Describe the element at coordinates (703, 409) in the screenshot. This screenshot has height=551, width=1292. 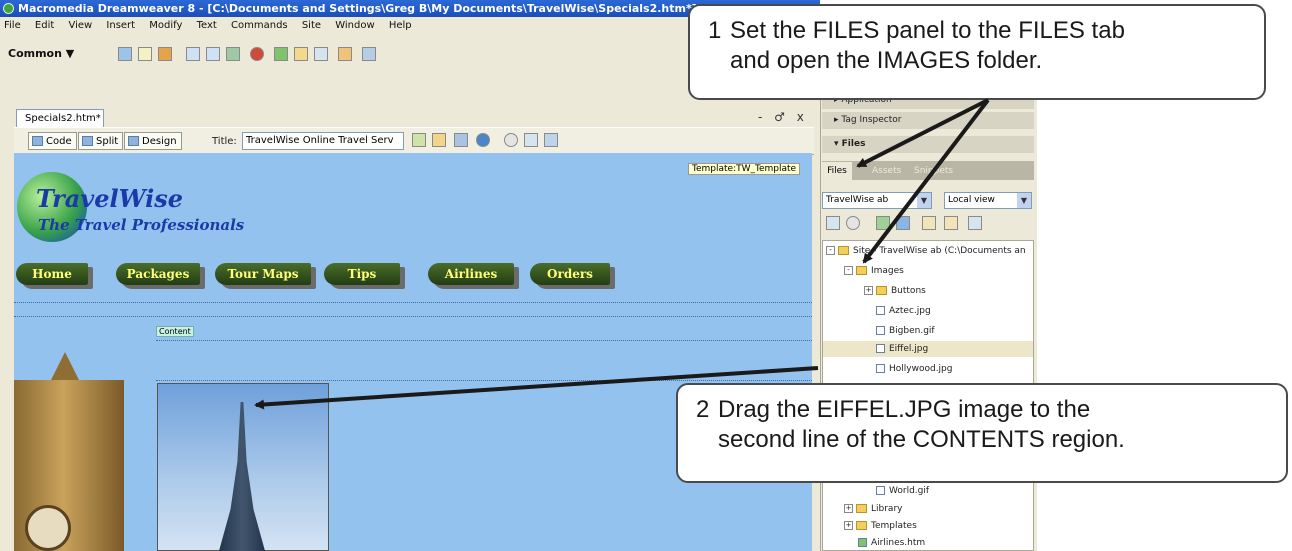
I see `step-number: 2` at that location.